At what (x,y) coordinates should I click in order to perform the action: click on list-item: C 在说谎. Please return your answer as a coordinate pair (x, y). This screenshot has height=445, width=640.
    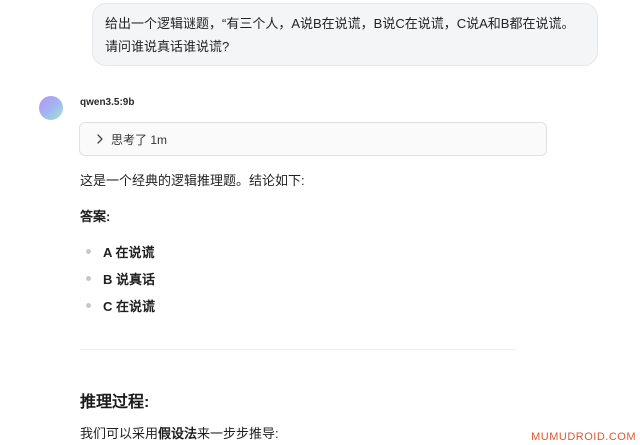
    Looking at the image, I should click on (120, 305).